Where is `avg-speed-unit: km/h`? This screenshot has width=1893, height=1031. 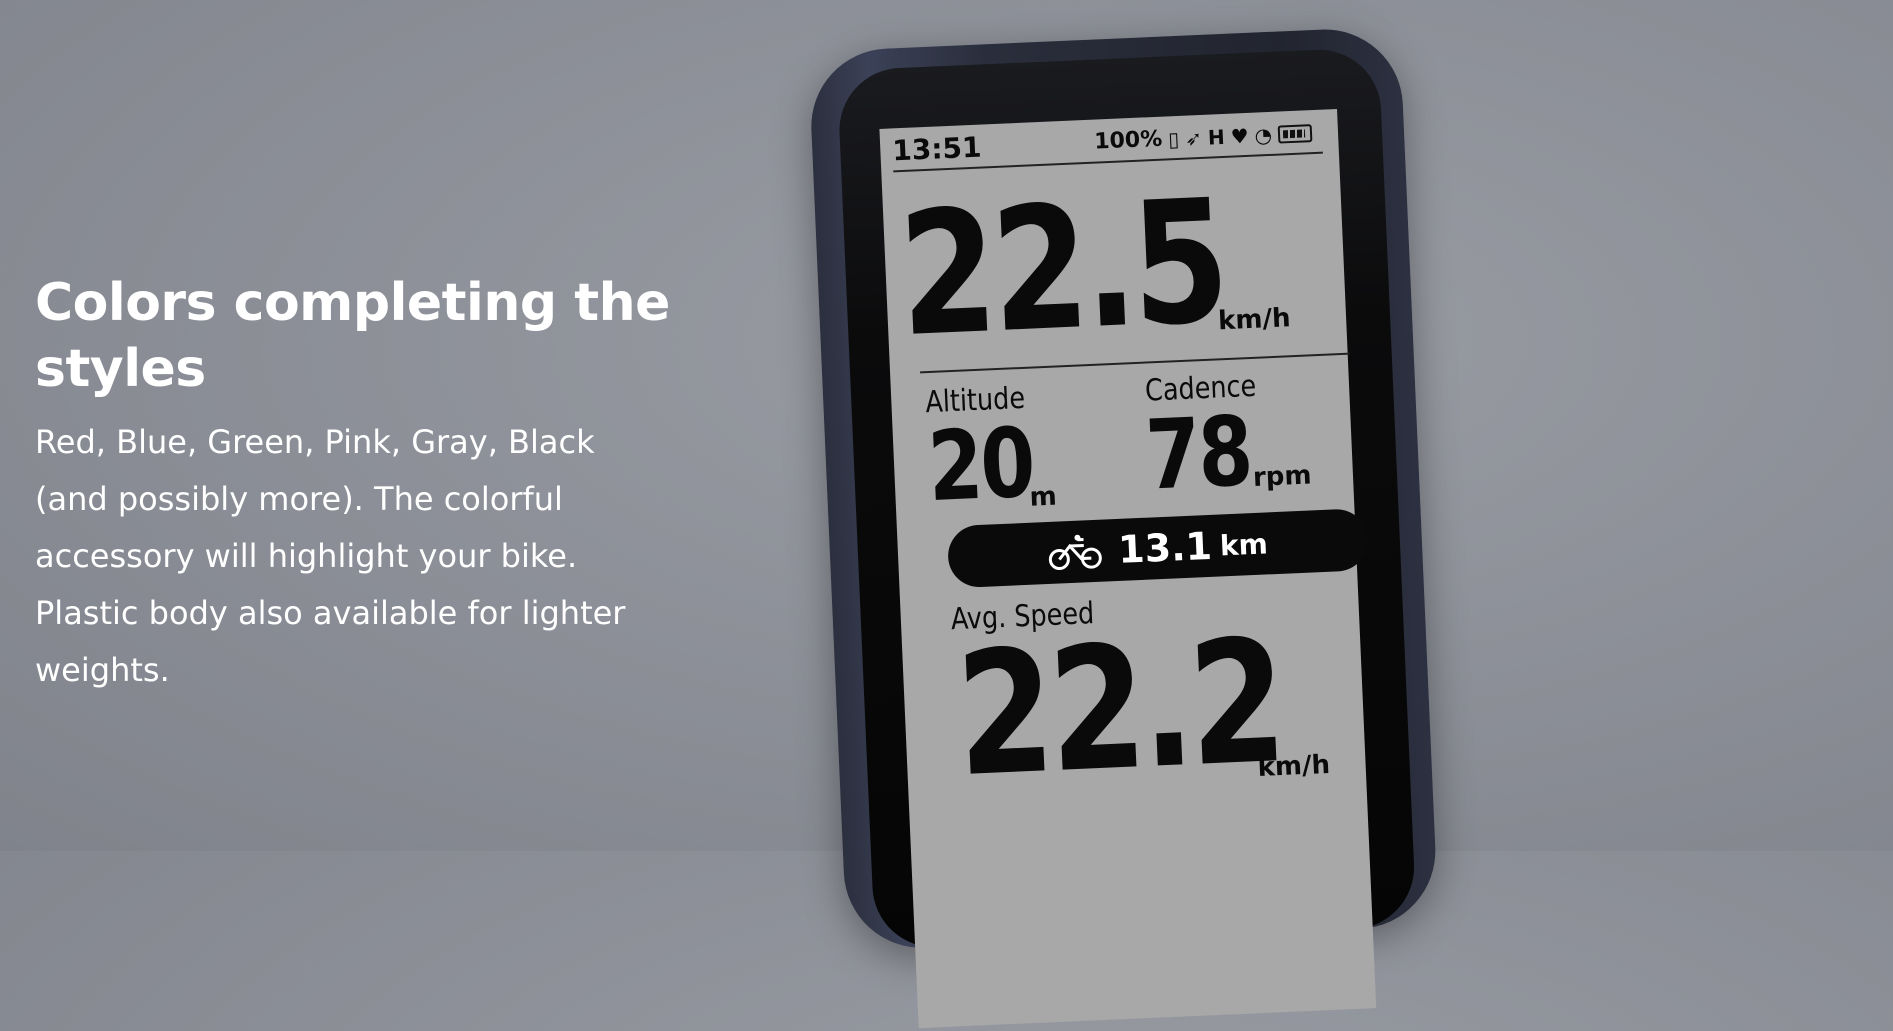 avg-speed-unit: km/h is located at coordinates (1294, 766).